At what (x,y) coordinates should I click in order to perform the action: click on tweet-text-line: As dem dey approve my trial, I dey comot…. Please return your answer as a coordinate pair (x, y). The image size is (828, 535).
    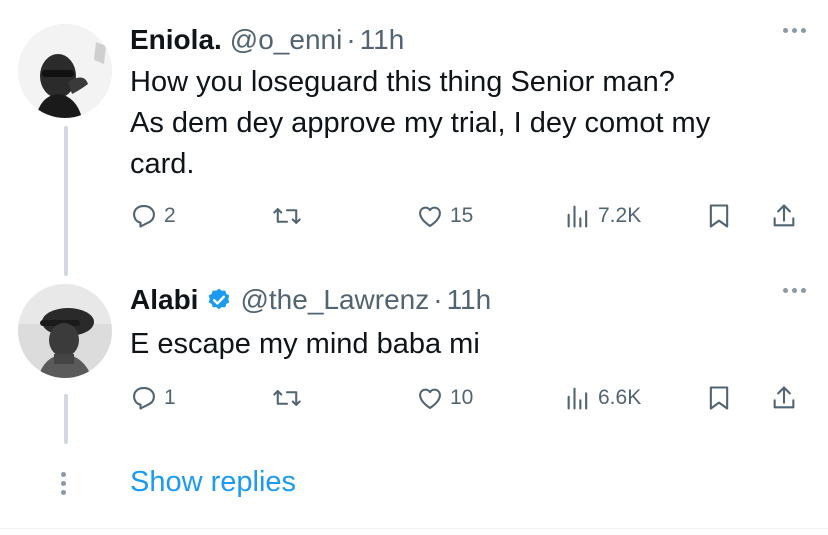
    Looking at the image, I should click on (420, 123).